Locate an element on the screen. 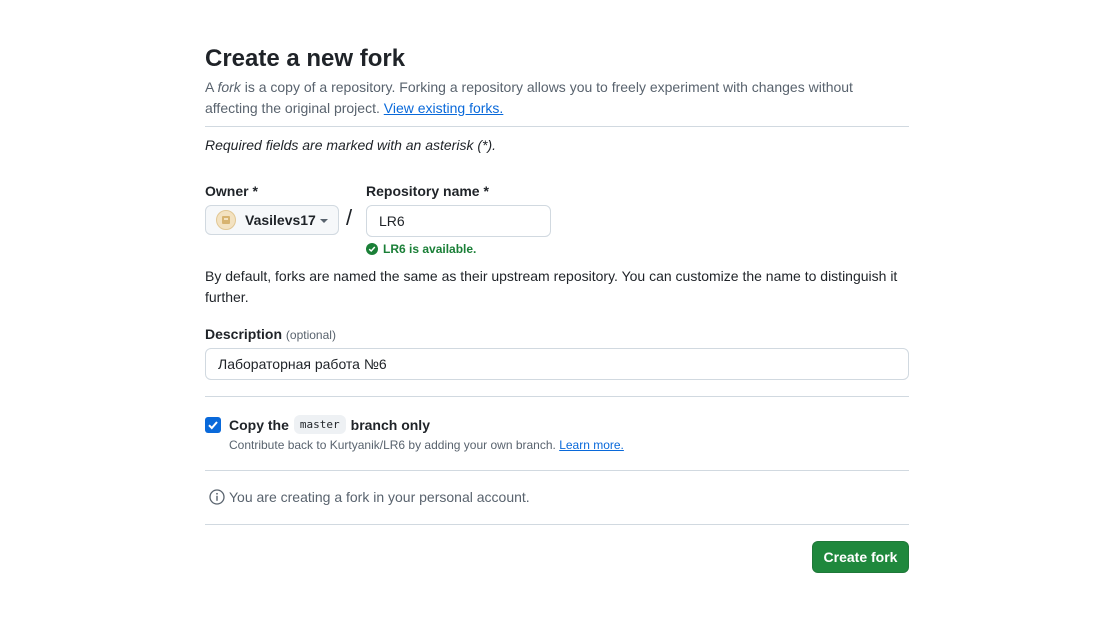  owner-label: Owner * is located at coordinates (231, 191).